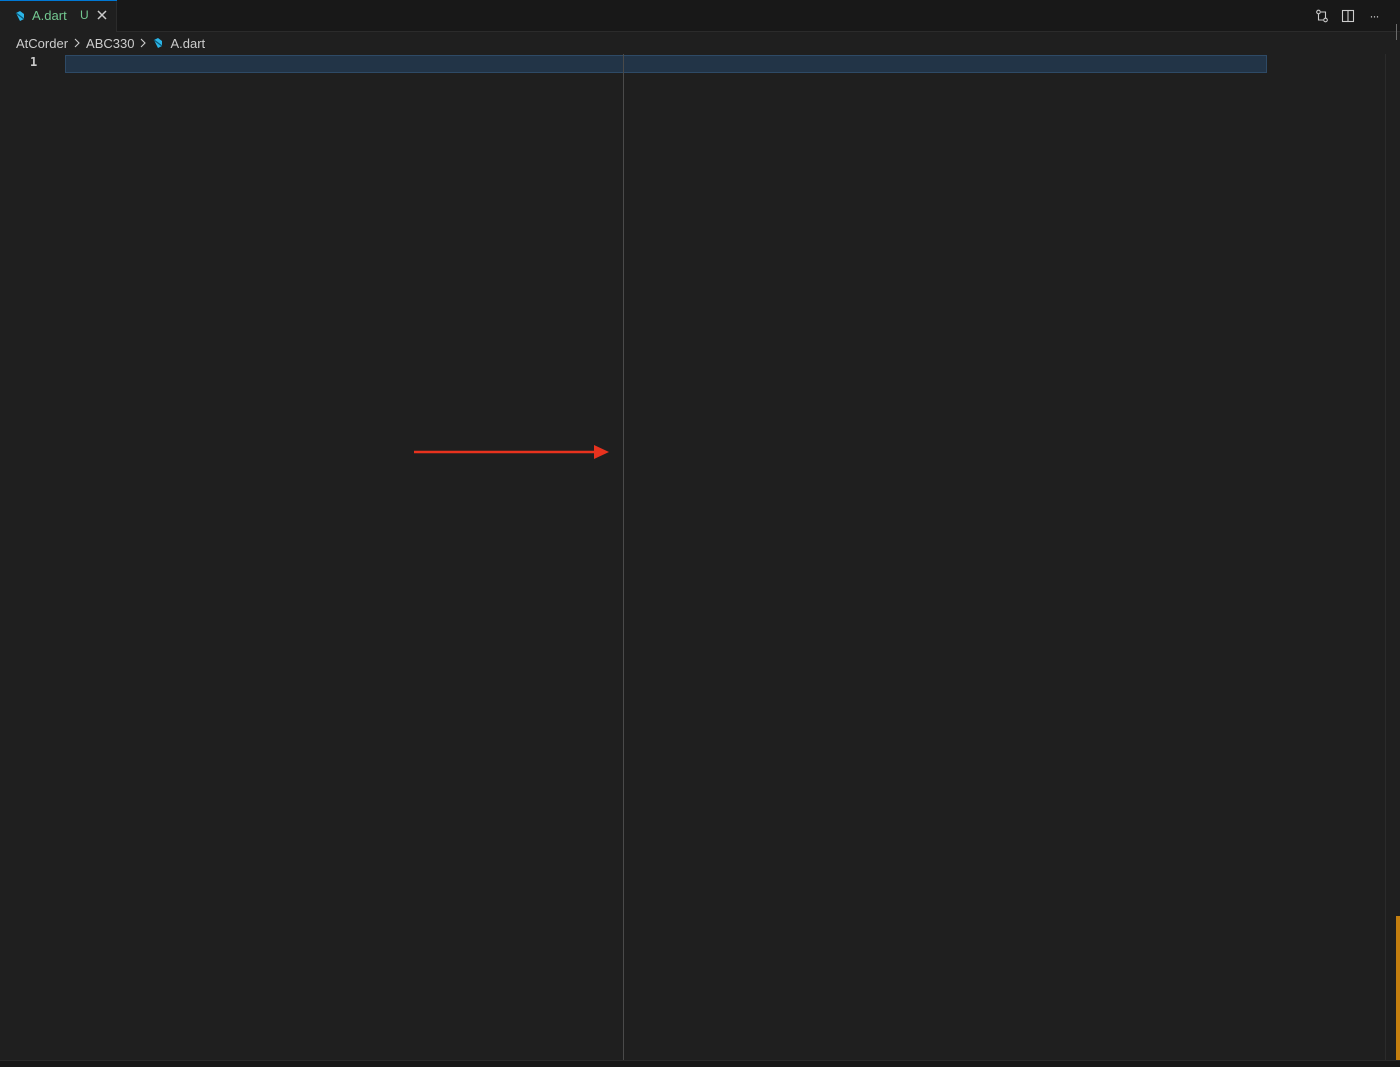 This screenshot has width=1400, height=1067. What do you see at coordinates (49, 15) in the screenshot?
I see `tab-label: A.dart` at bounding box center [49, 15].